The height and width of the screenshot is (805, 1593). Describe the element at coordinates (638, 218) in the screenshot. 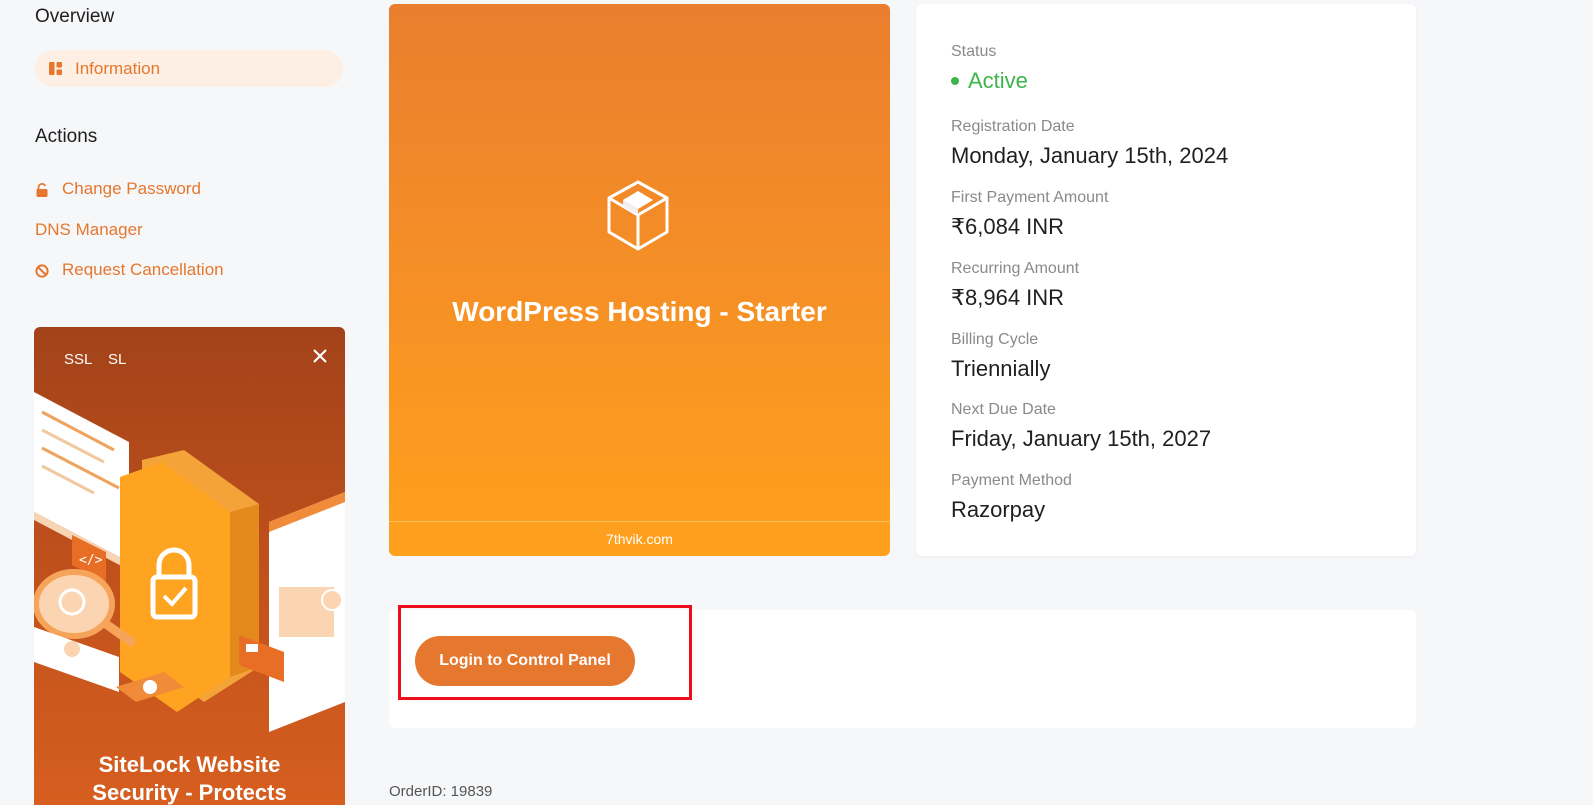

I see `cube-icon` at that location.